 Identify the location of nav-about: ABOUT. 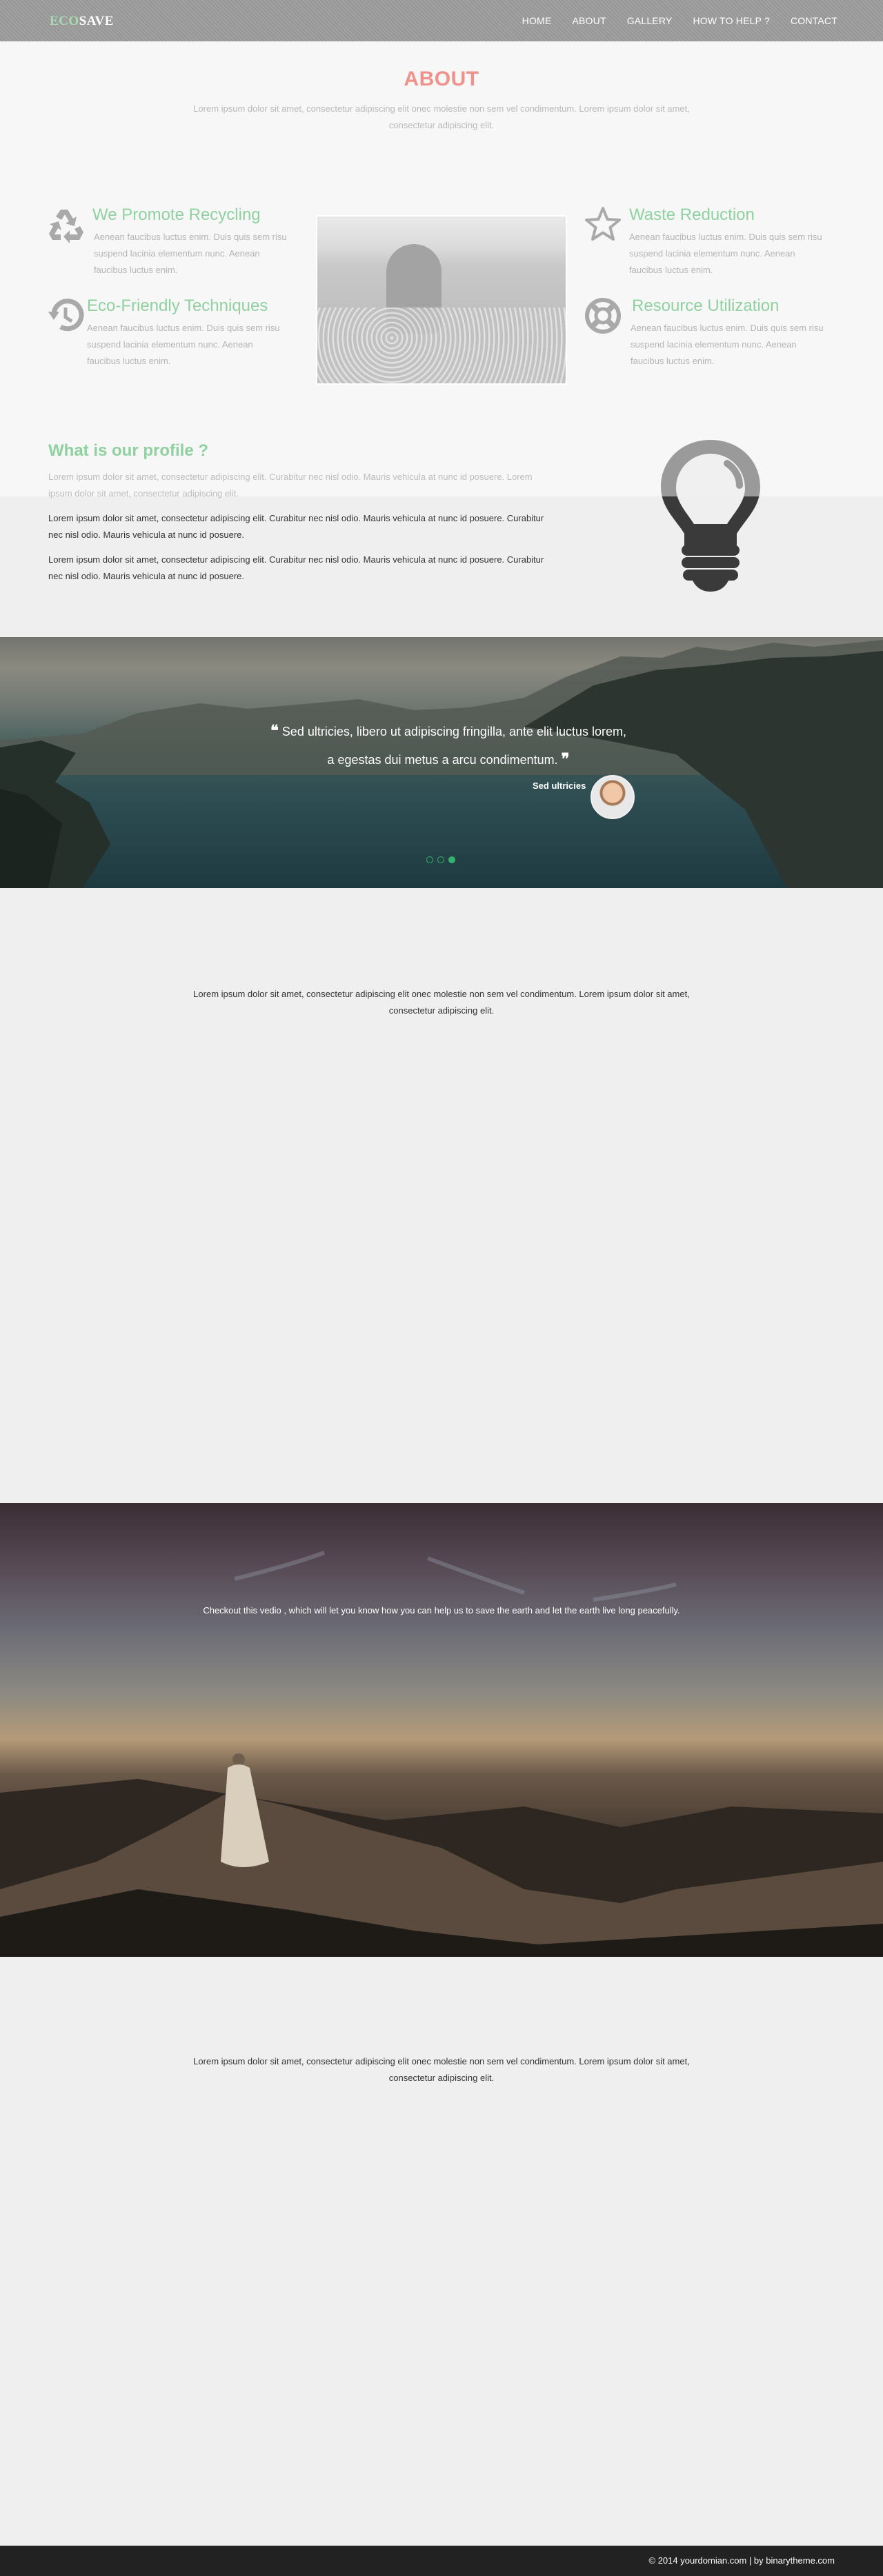
(589, 20).